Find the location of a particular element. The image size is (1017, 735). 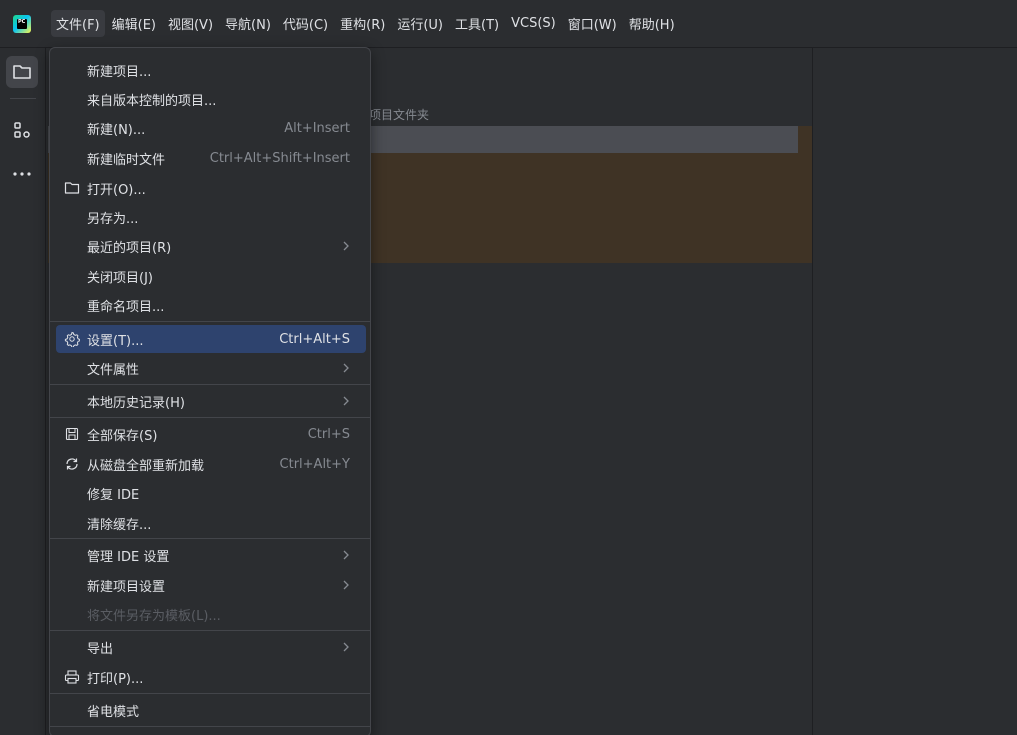

menu-window: 窗口(W) is located at coordinates (592, 23).